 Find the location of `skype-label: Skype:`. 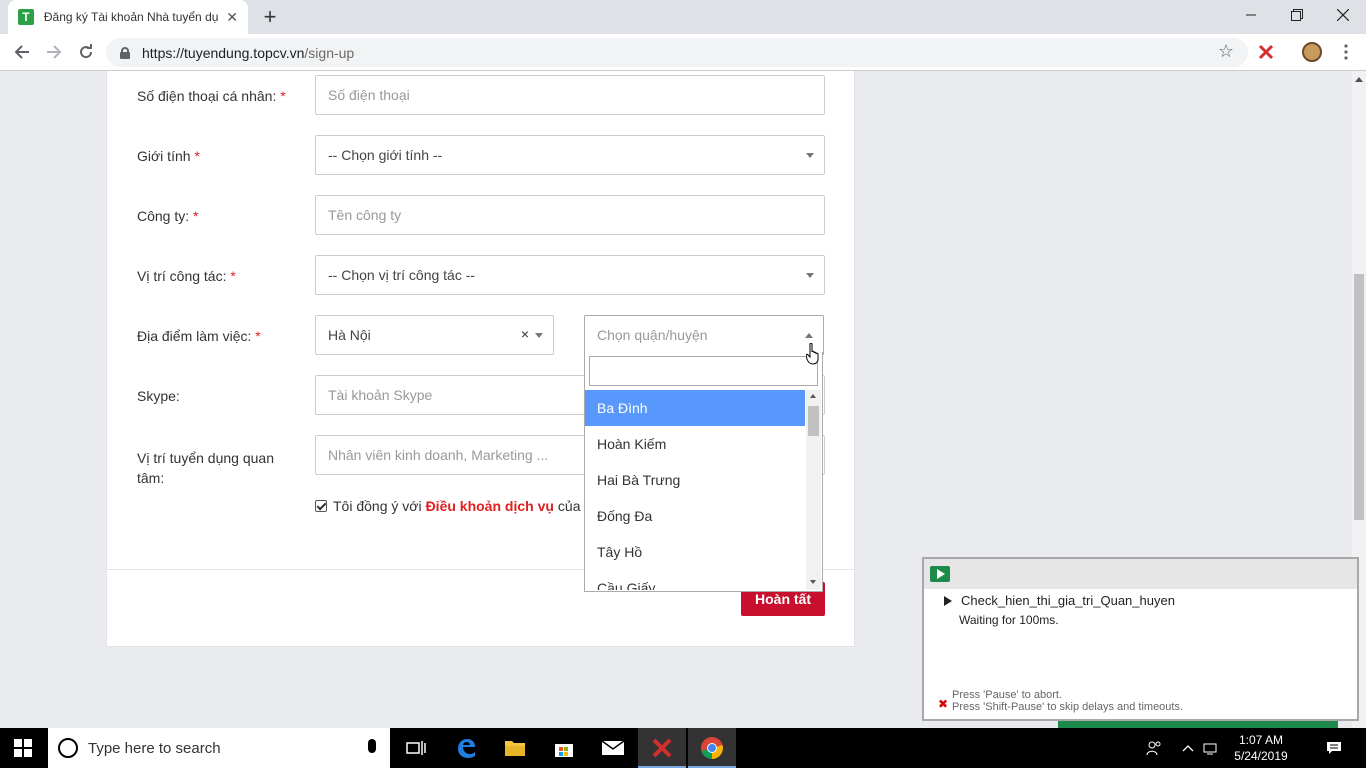

skype-label: Skype: is located at coordinates (158, 396).